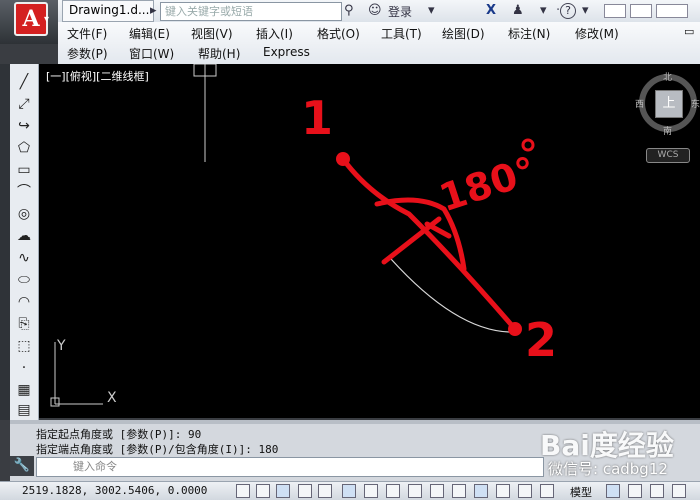 This screenshot has height=500, width=700. Describe the element at coordinates (667, 130) in the screenshot. I see `viewcube-south: 南` at that location.